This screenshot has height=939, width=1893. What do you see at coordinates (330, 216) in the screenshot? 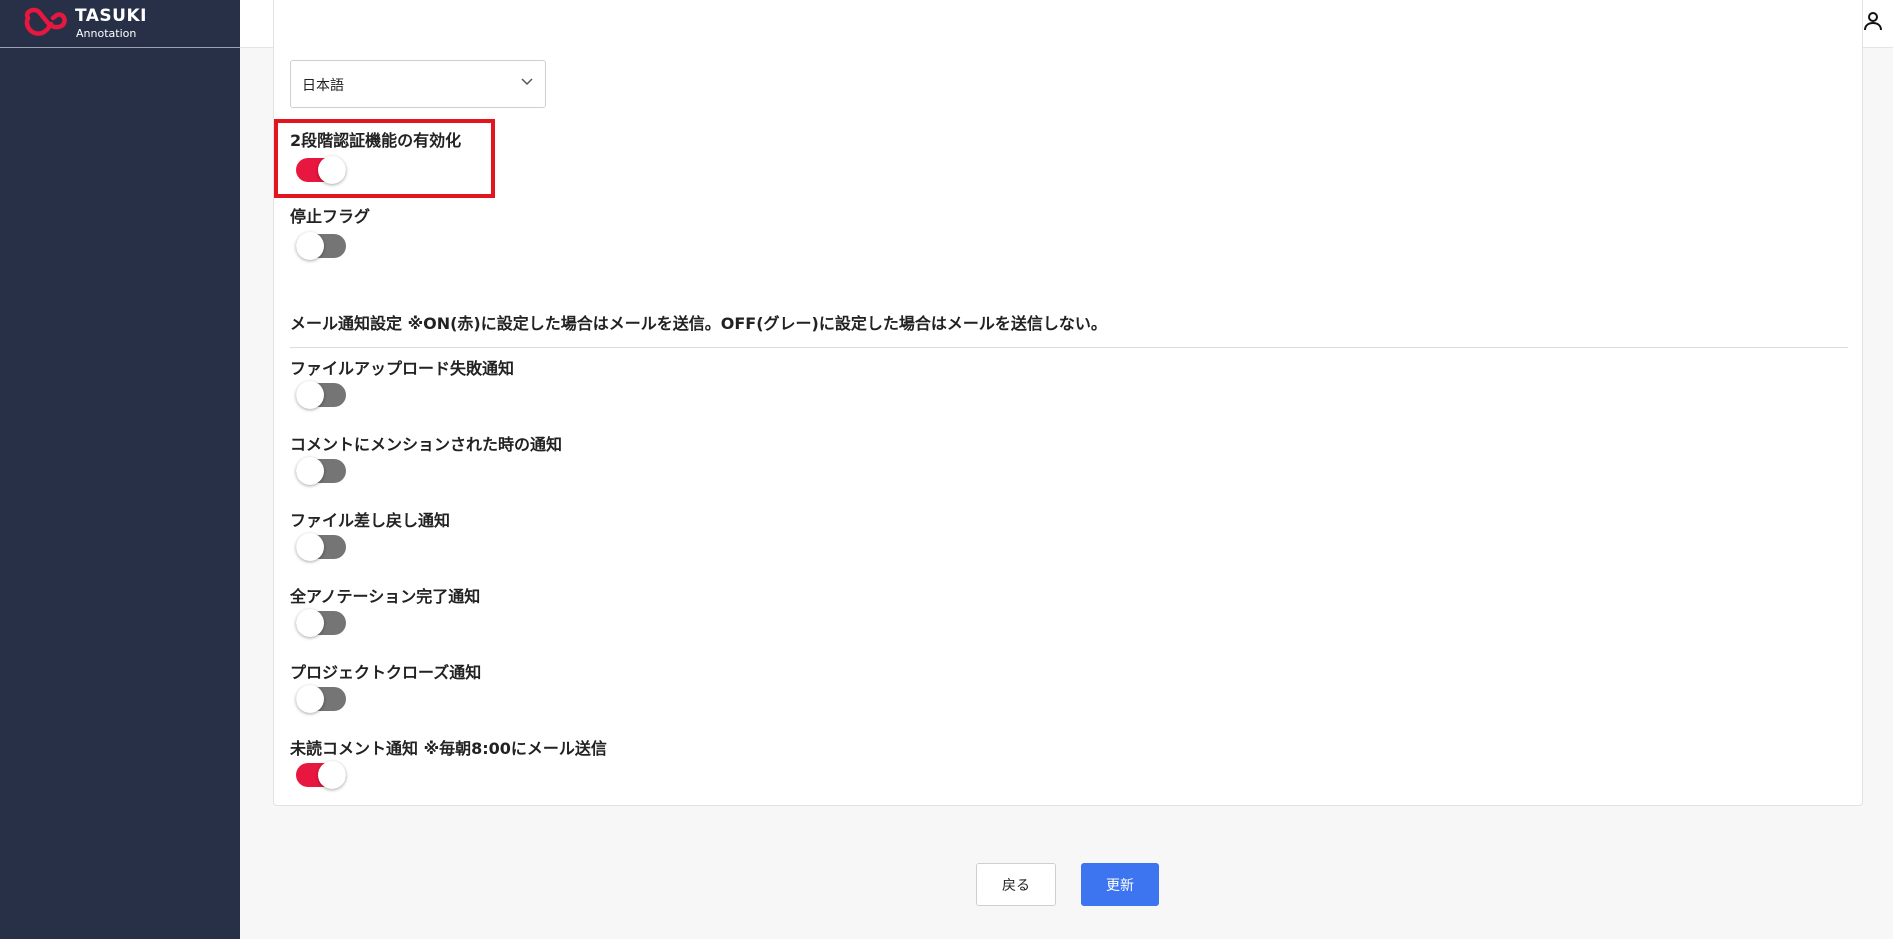
I see `suspend-flag-label: 停止フラグ` at bounding box center [330, 216].